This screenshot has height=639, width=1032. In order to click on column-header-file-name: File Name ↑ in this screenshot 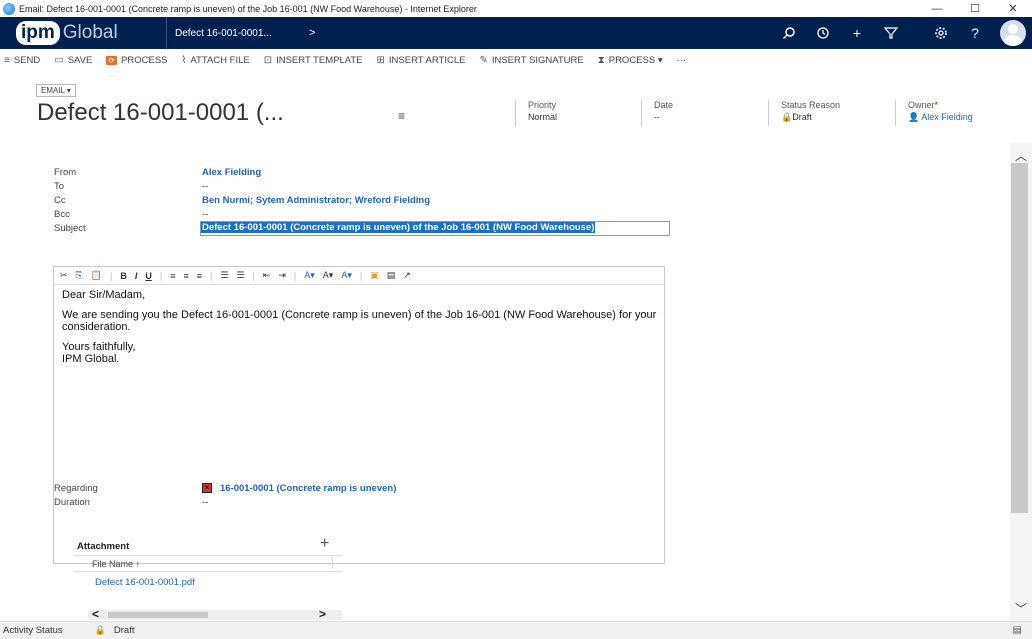, I will do `click(116, 564)`.